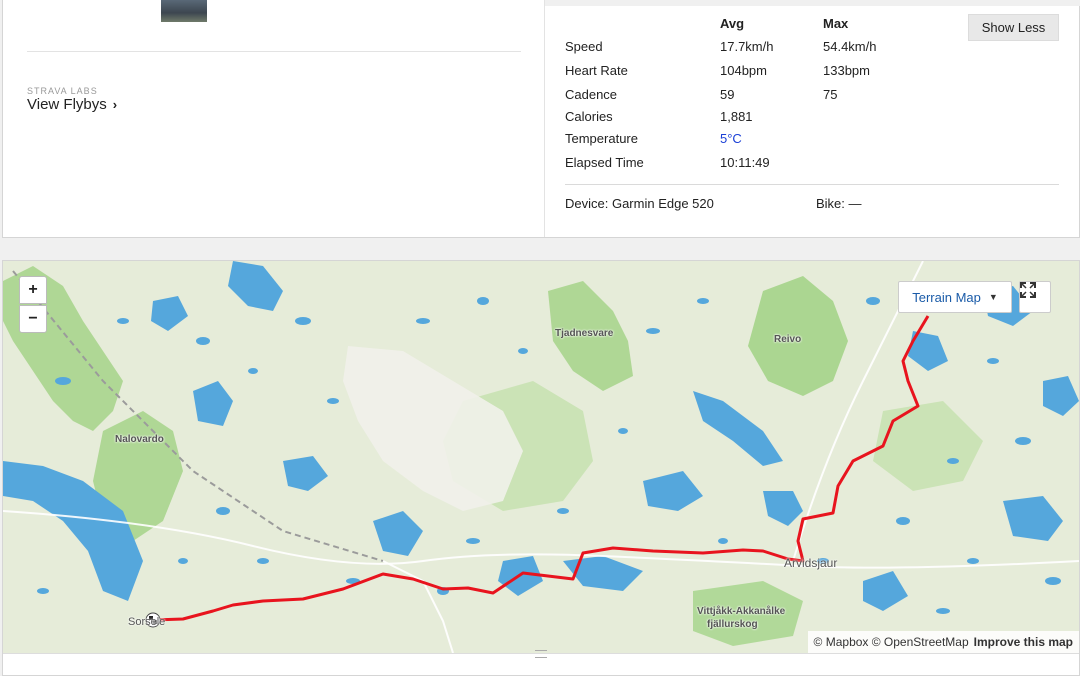  What do you see at coordinates (147, 622) in the screenshot?
I see `place-label-sorsele: Sorsele` at bounding box center [147, 622].